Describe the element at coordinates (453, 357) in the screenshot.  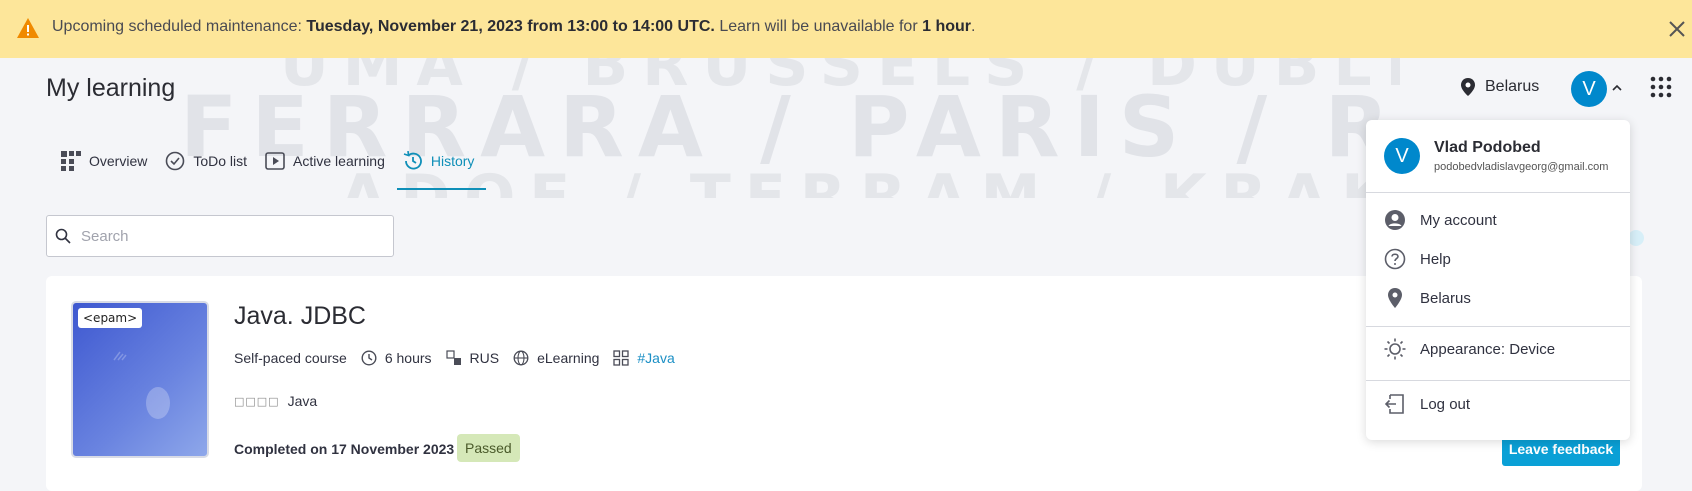
I see `translate-icon` at that location.